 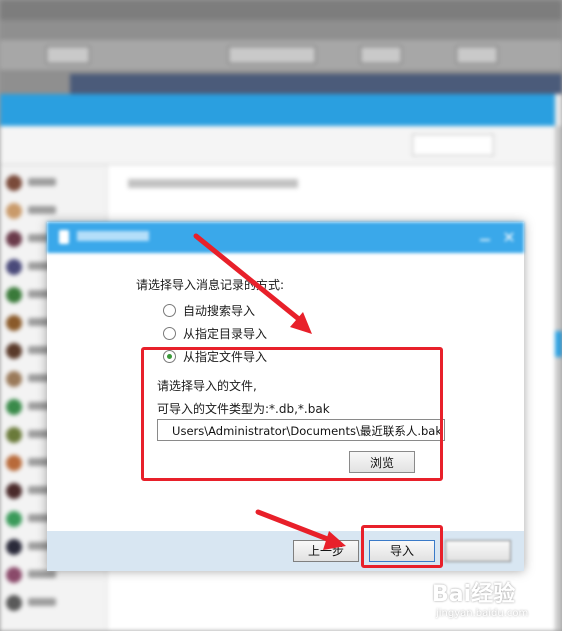 I want to click on close-icon, so click(x=509, y=237).